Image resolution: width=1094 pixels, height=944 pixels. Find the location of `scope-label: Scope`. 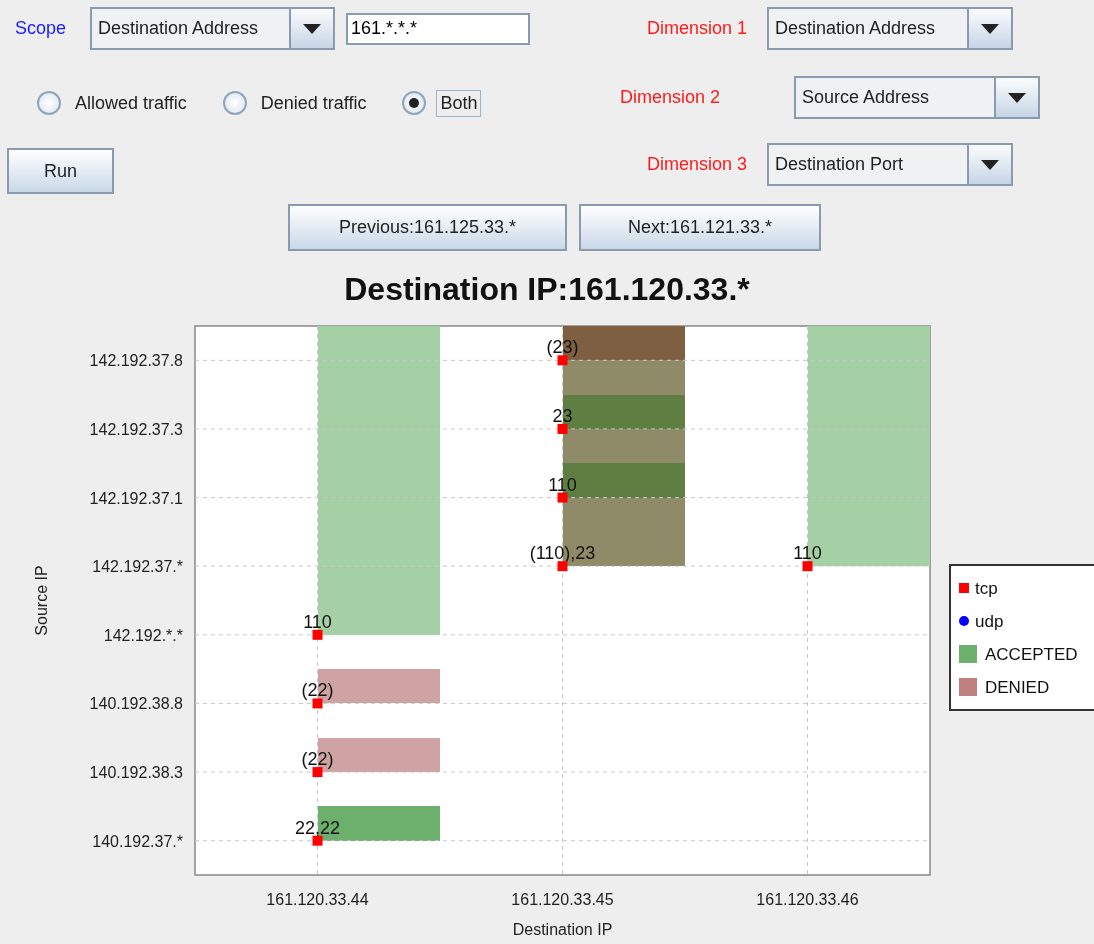

scope-label: Scope is located at coordinates (41, 28).